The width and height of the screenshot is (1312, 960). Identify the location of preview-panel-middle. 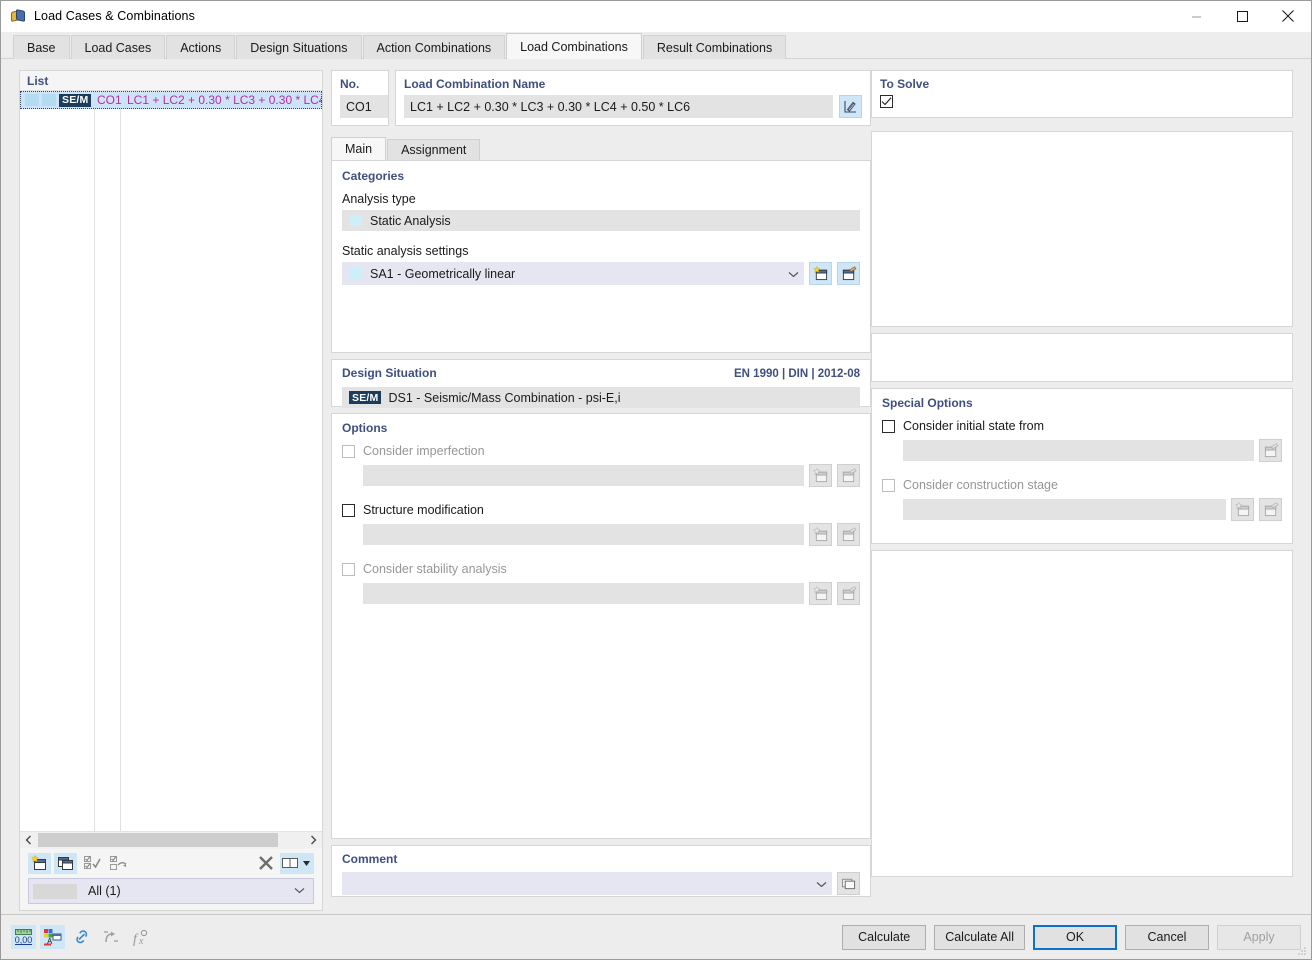
(1082, 357).